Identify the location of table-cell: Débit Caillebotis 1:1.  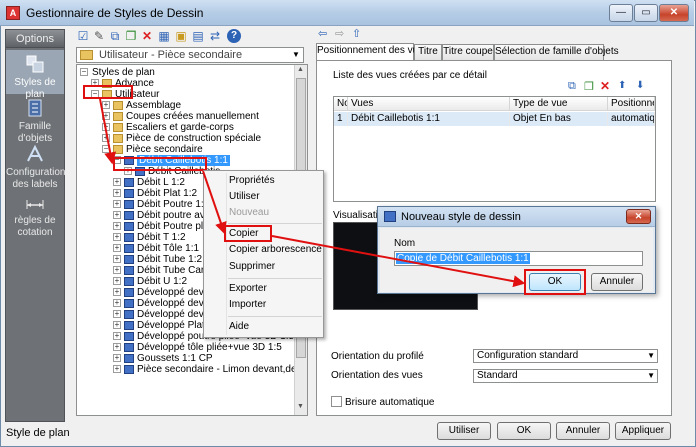
(429, 119).